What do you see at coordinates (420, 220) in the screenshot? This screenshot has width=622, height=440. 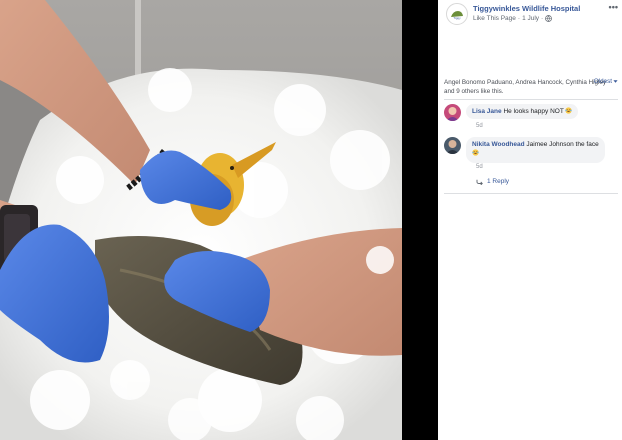 I see `photo-gutter` at bounding box center [420, 220].